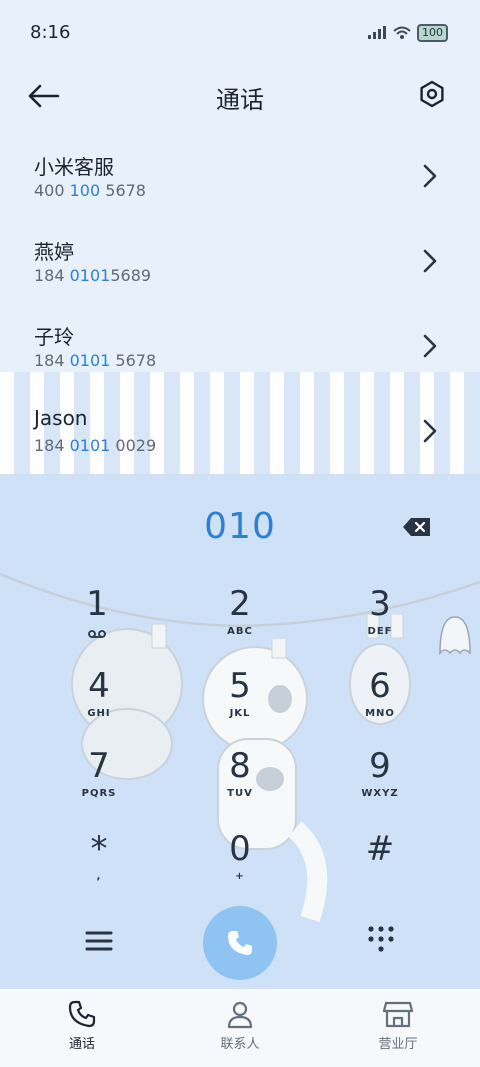  What do you see at coordinates (240, 30) in the screenshot?
I see `status-bar: 8:16 100` at bounding box center [240, 30].